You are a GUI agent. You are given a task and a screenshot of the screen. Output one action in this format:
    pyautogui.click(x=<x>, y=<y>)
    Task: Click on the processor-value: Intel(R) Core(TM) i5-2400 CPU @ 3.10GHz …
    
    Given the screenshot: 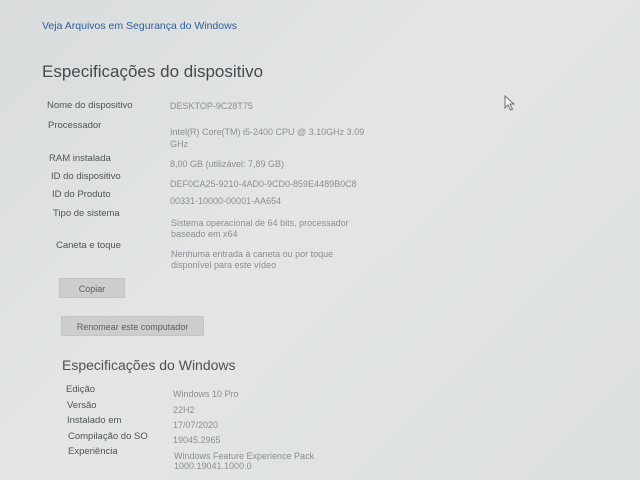 What is the action you would take?
    pyautogui.click(x=267, y=132)
    